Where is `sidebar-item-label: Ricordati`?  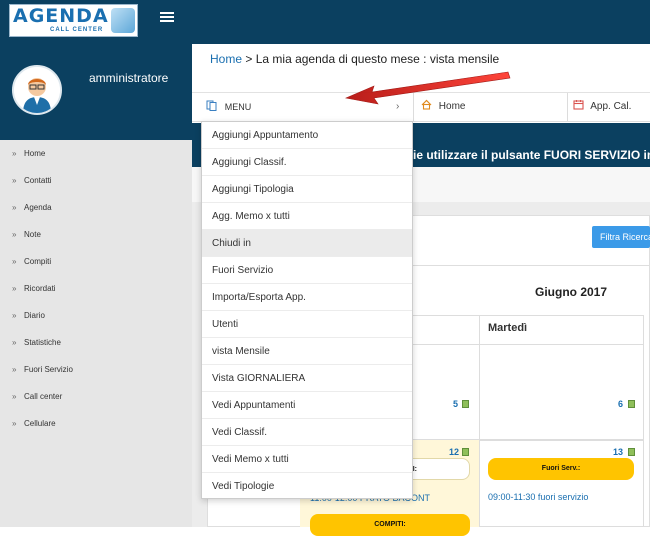 sidebar-item-label: Ricordati is located at coordinates (40, 288).